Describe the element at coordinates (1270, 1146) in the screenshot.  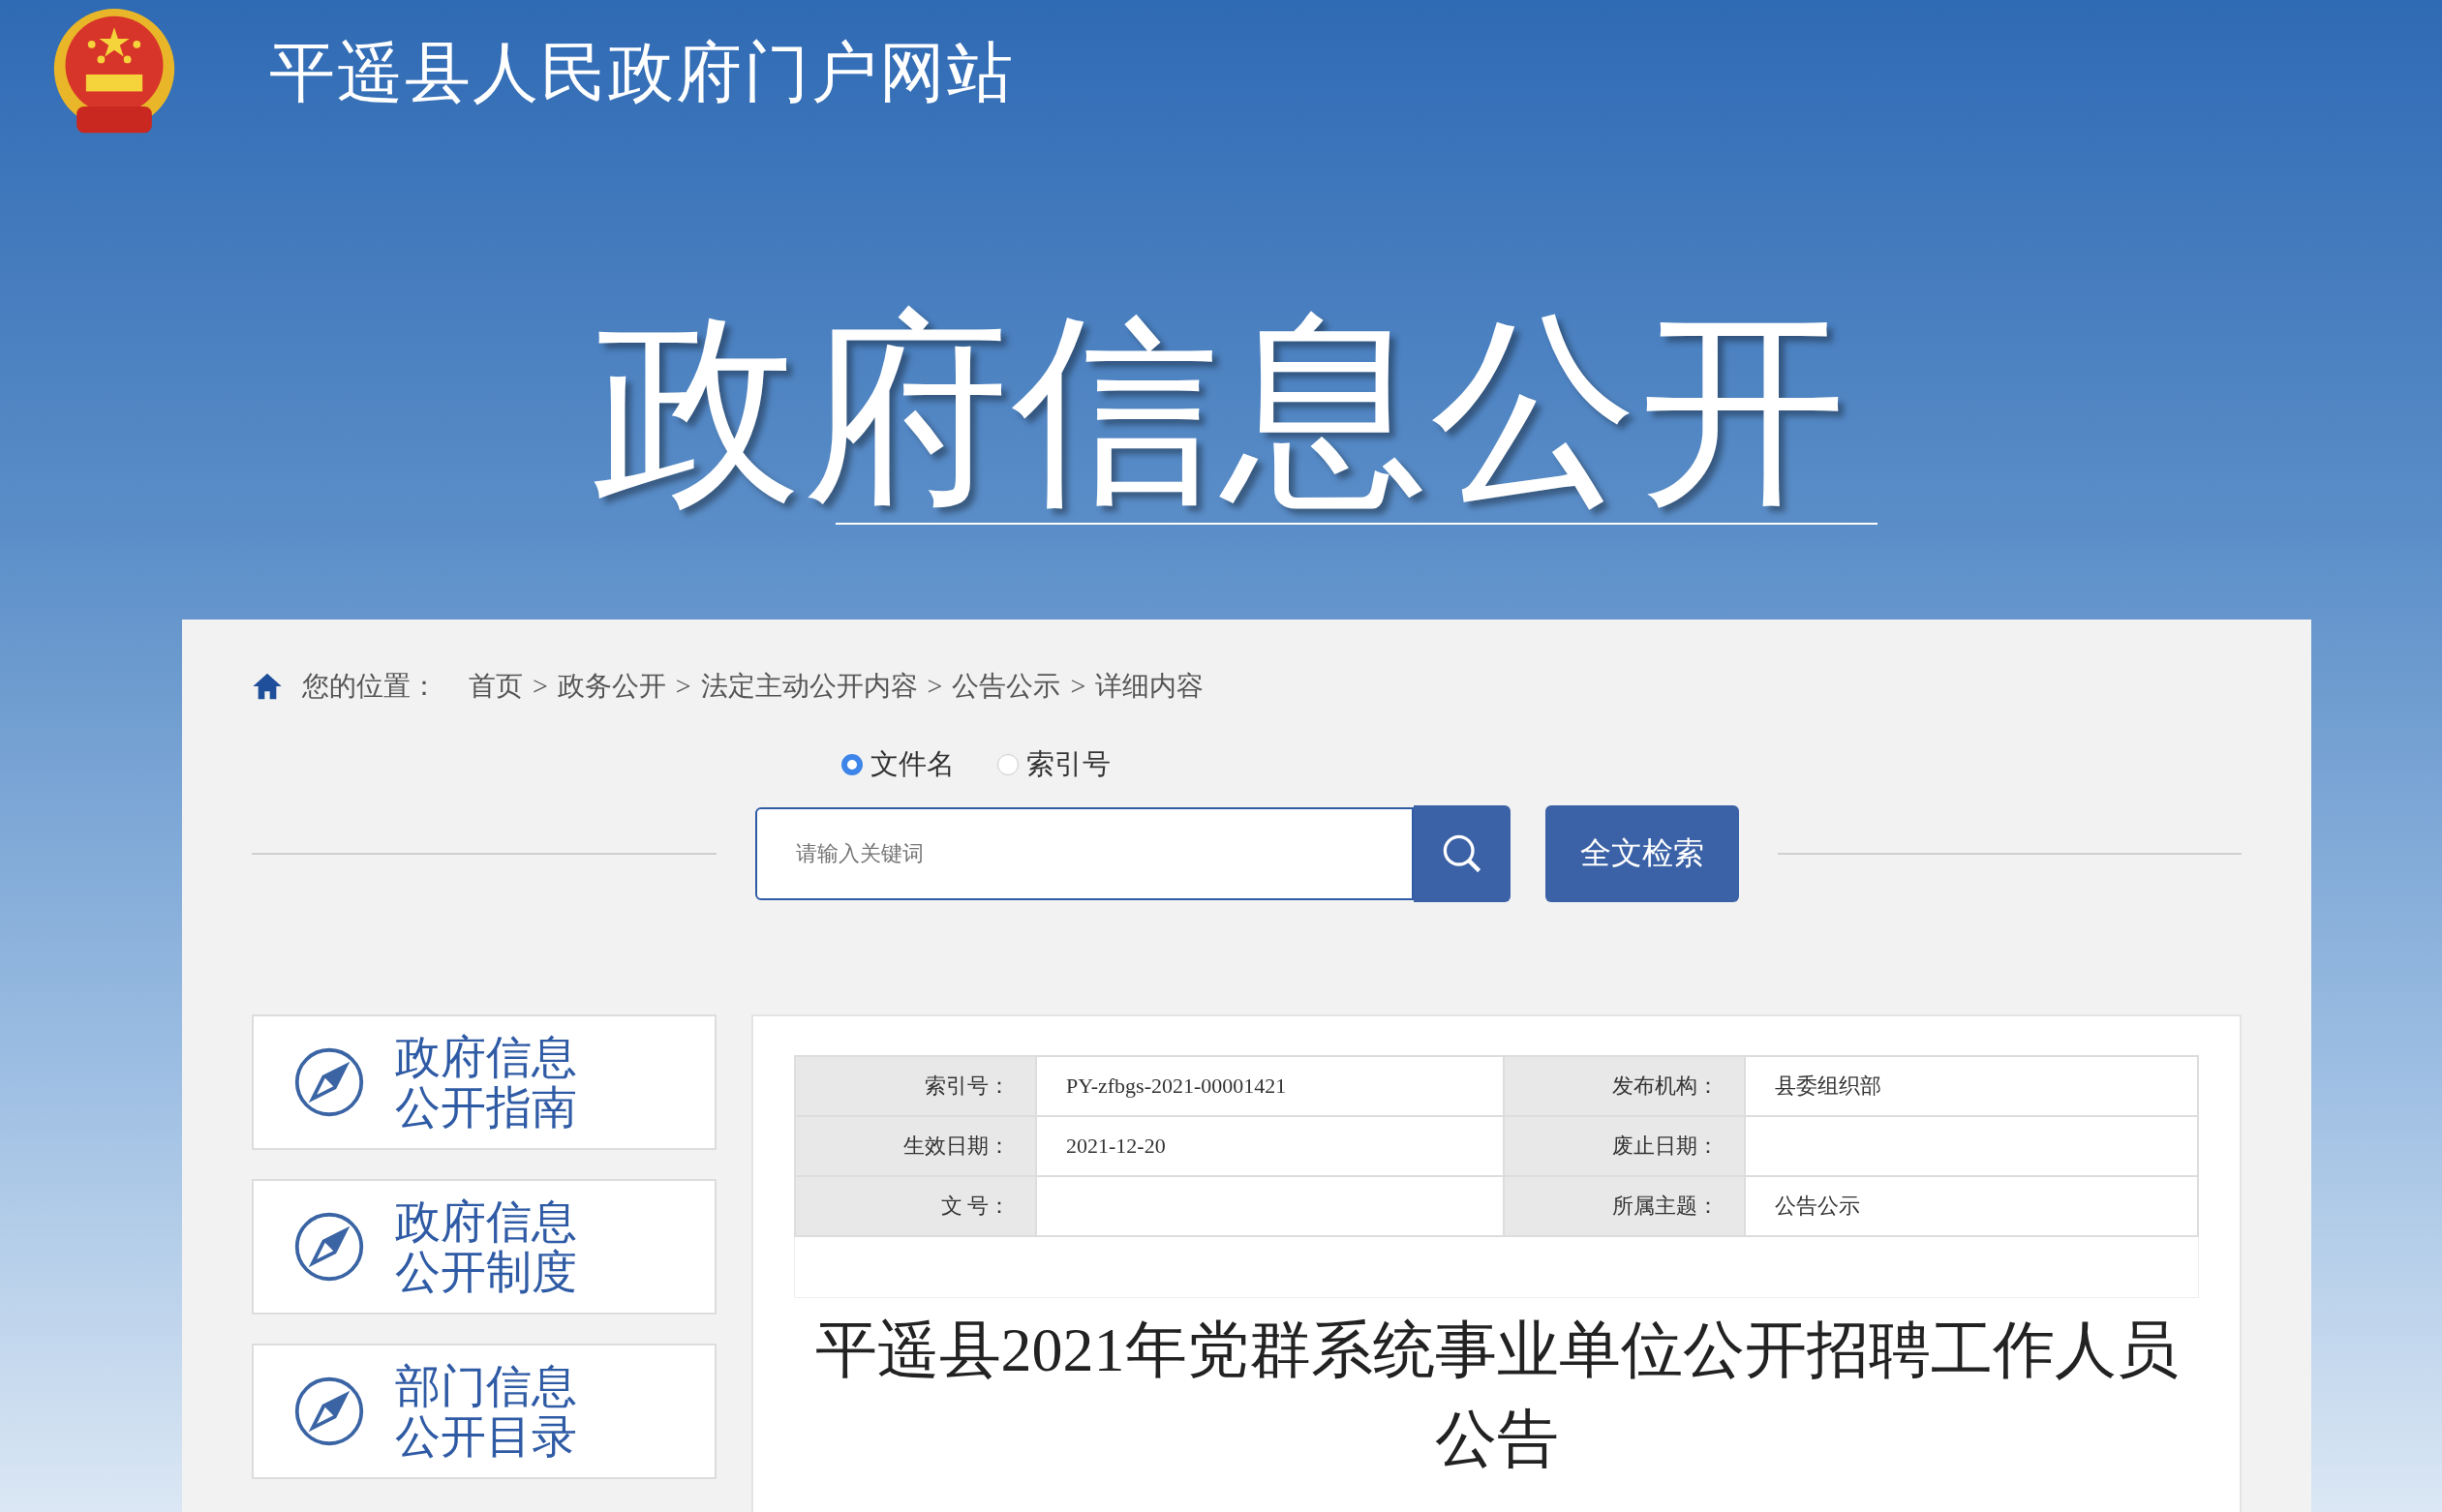
I see `field-value: 2021-12-20` at that location.